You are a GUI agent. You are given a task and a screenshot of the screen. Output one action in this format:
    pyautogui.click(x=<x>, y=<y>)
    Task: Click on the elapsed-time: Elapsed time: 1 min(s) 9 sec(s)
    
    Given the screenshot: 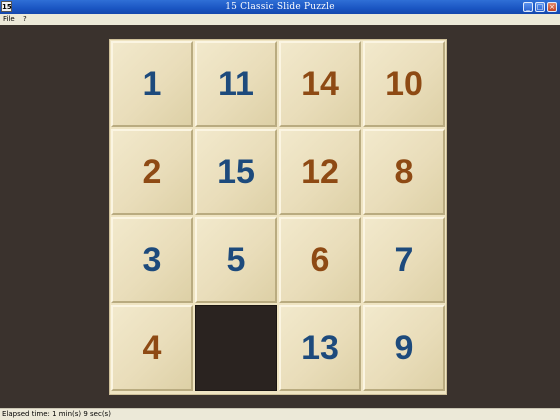 What is the action you would take?
    pyautogui.click(x=56, y=414)
    